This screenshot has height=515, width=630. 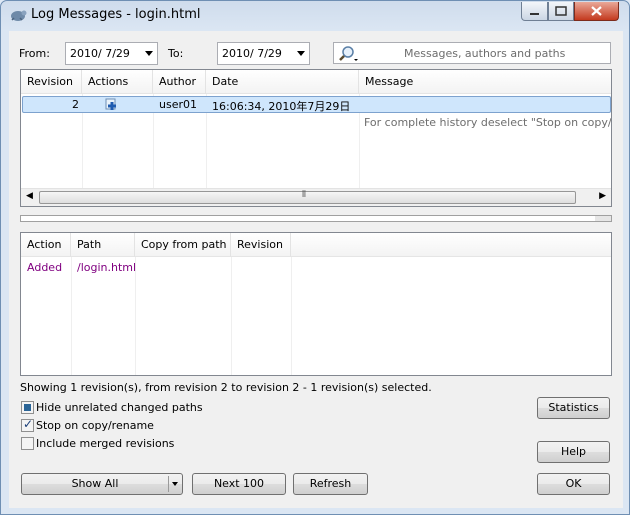 What do you see at coordinates (485, 53) in the screenshot?
I see `search-placeholder: Messages, authors and paths` at bounding box center [485, 53].